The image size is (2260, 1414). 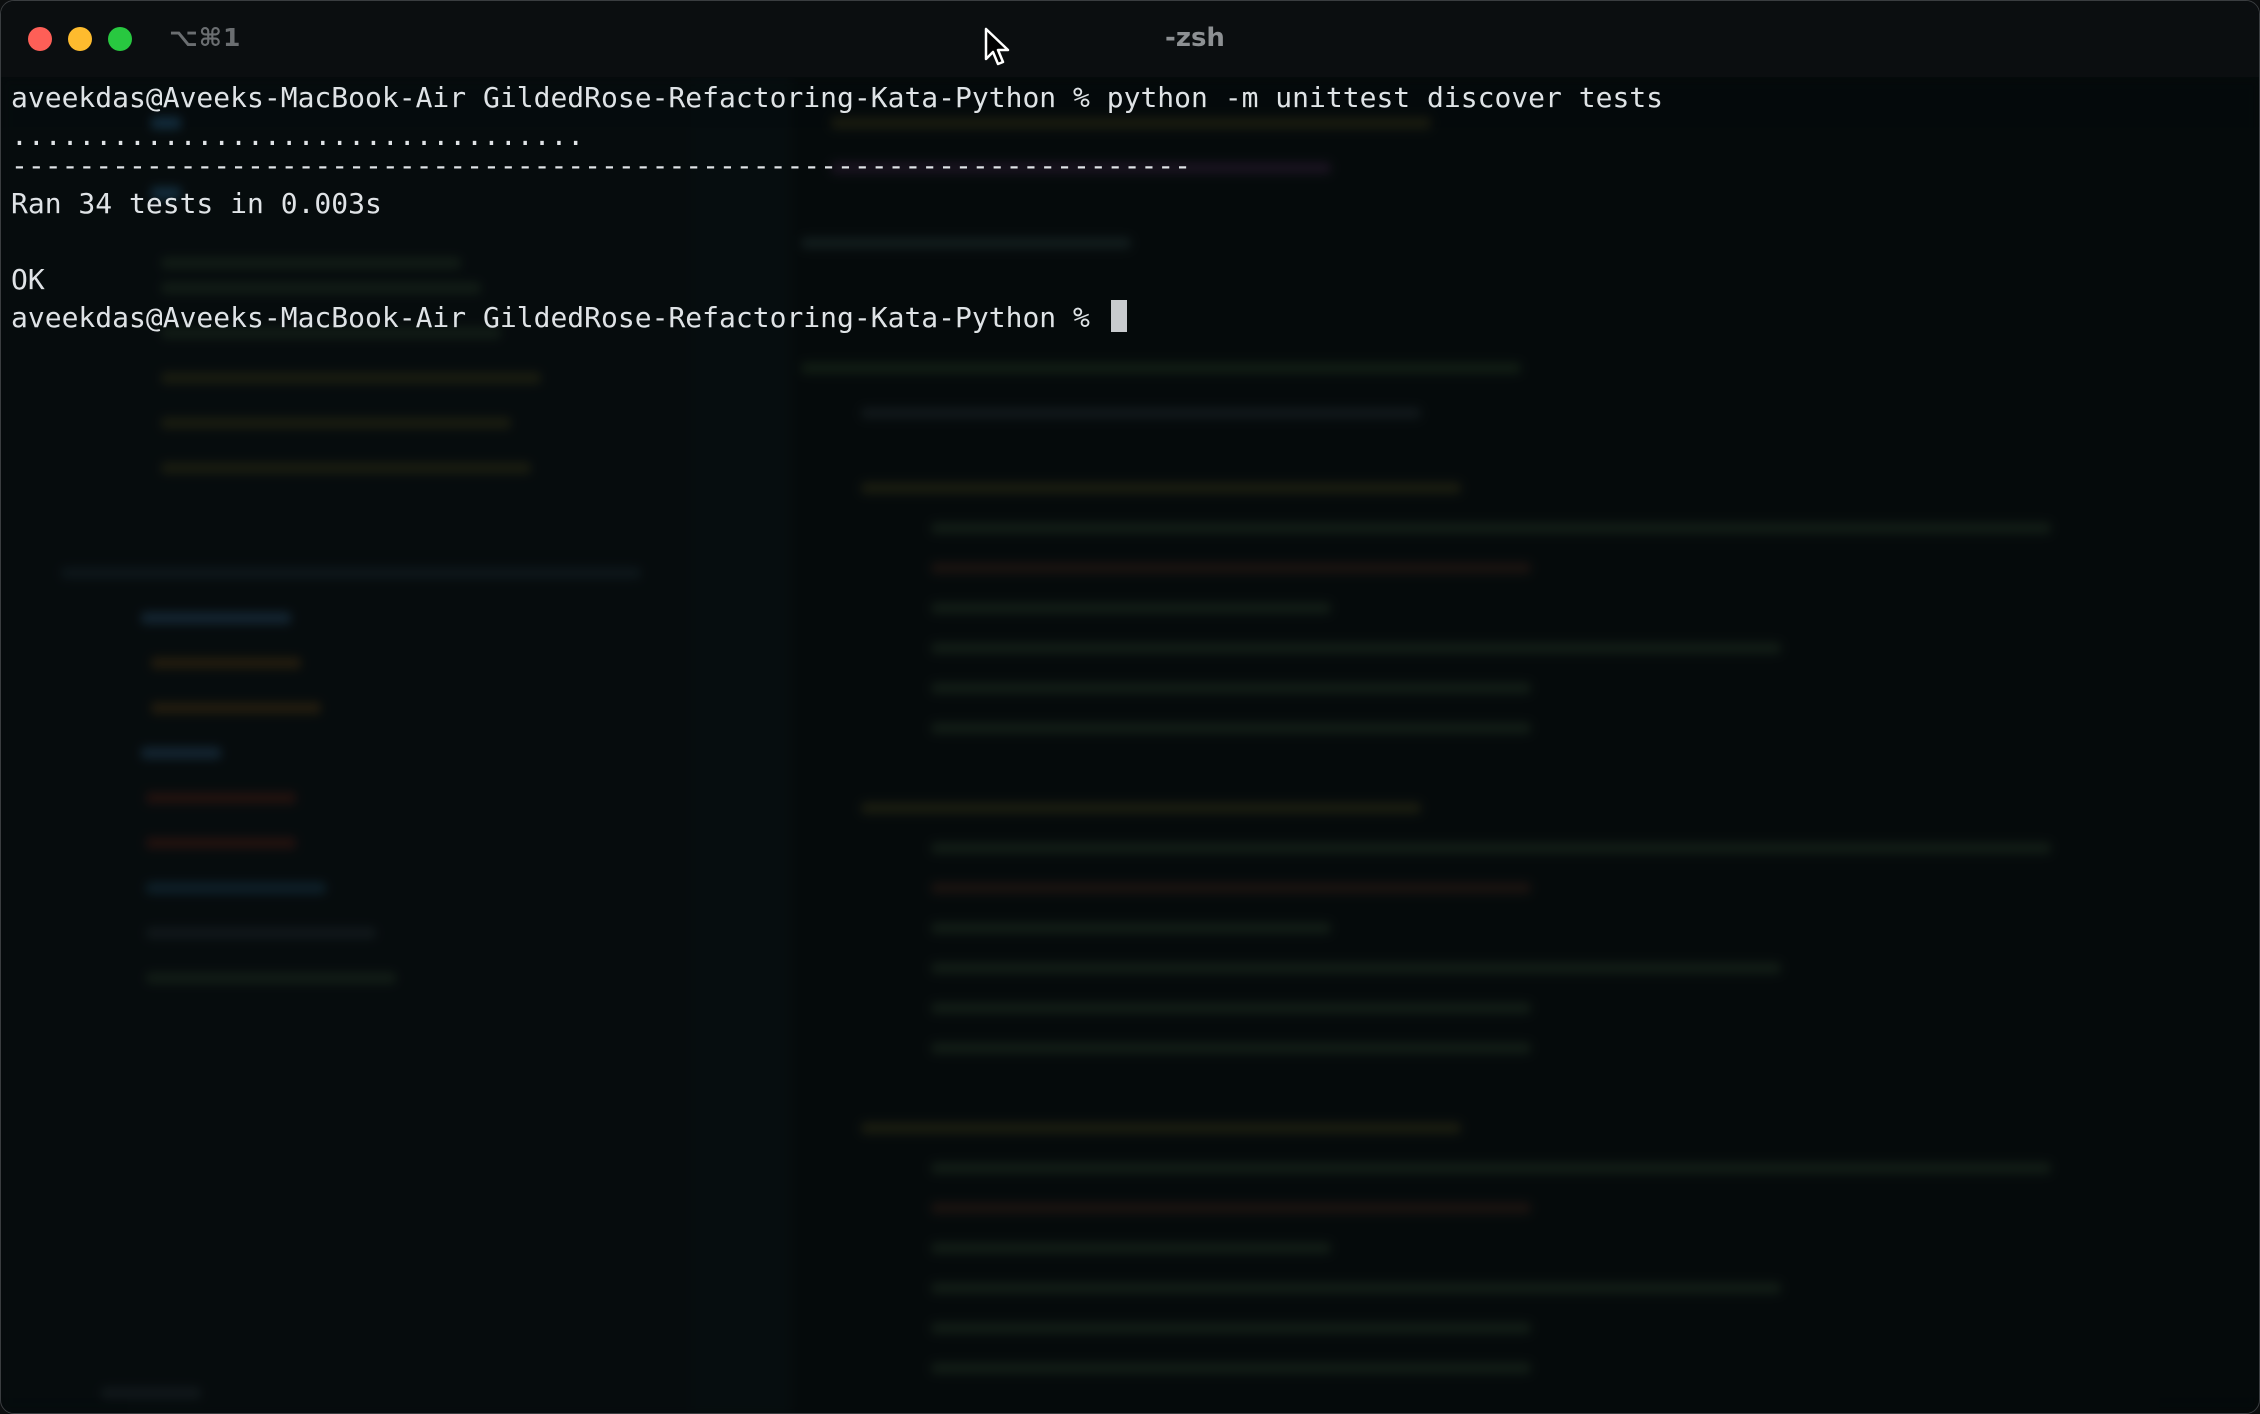 I want to click on test-result: OK, so click(x=28, y=279).